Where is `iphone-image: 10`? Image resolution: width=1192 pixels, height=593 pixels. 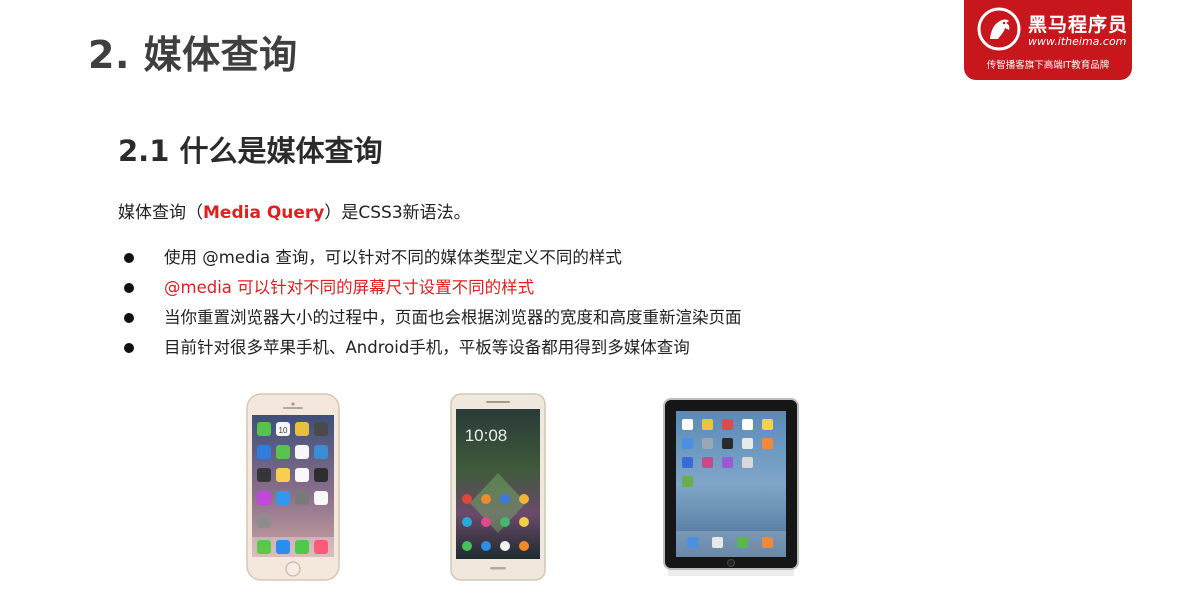
iphone-image: 10 is located at coordinates (293, 487).